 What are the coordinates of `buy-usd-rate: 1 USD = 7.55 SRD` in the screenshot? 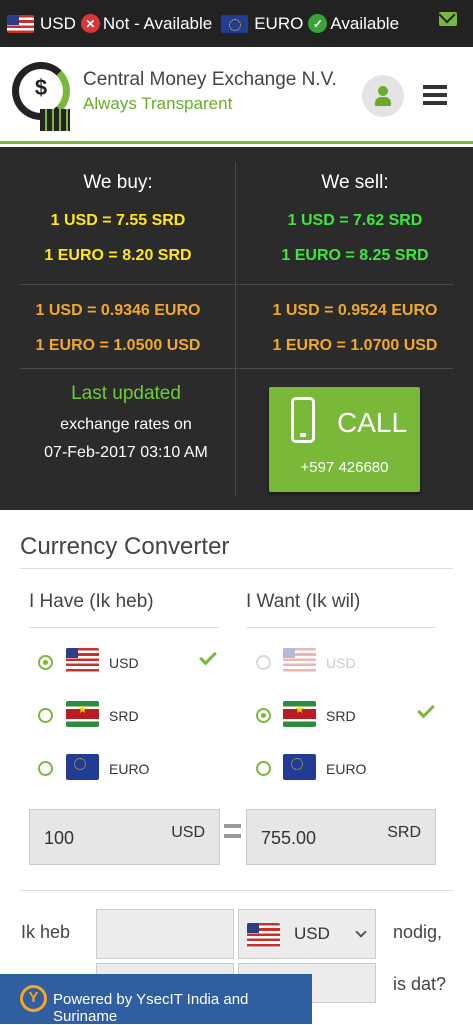 It's located at (118, 220).